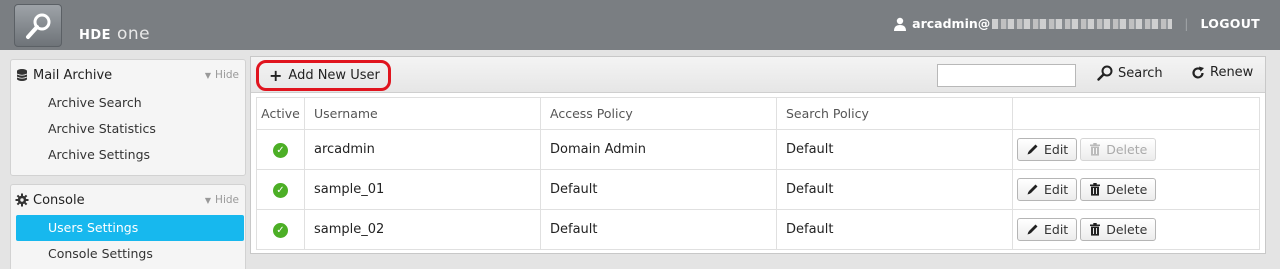  I want to click on search-label: Search, so click(1140, 73).